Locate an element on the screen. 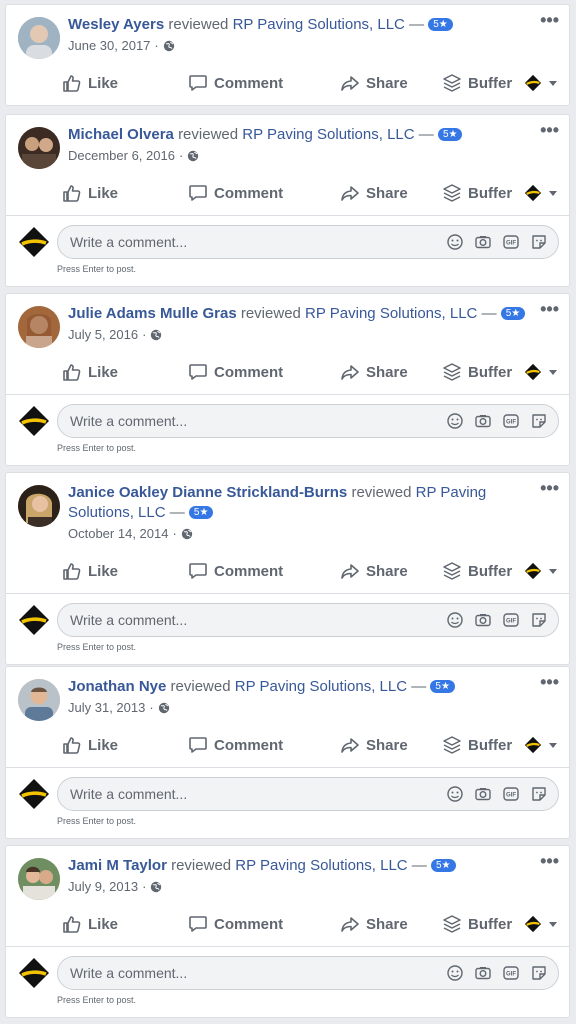 The width and height of the screenshot is (576, 1024). share-label: Share is located at coordinates (387, 193).